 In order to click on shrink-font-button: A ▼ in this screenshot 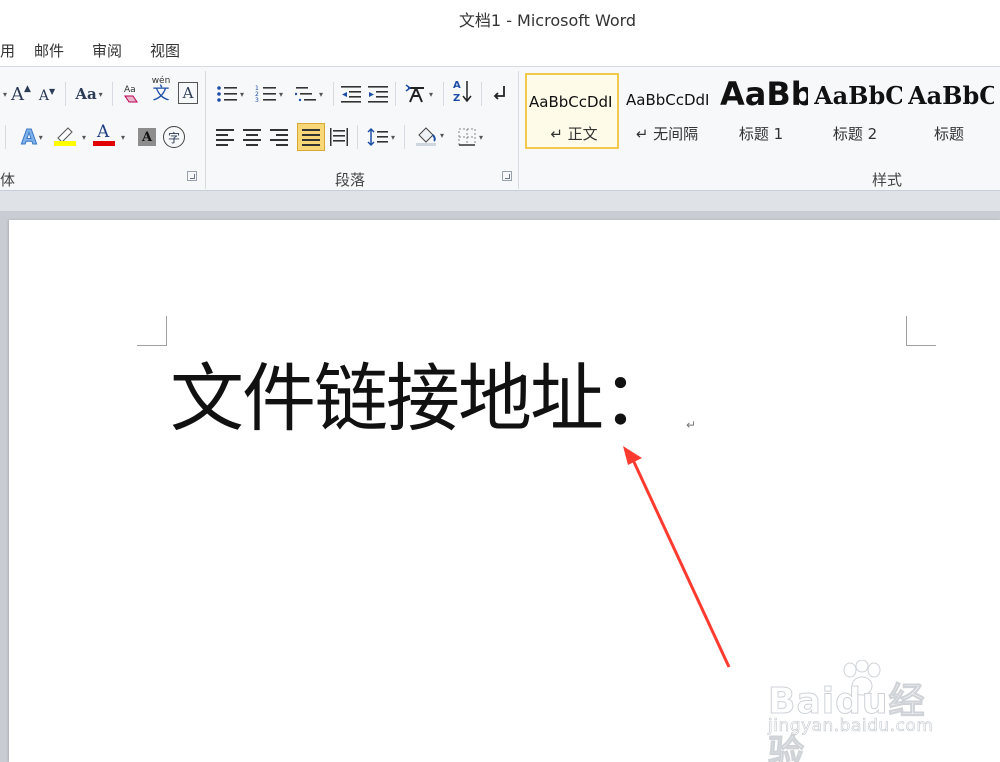, I will do `click(47, 96)`.